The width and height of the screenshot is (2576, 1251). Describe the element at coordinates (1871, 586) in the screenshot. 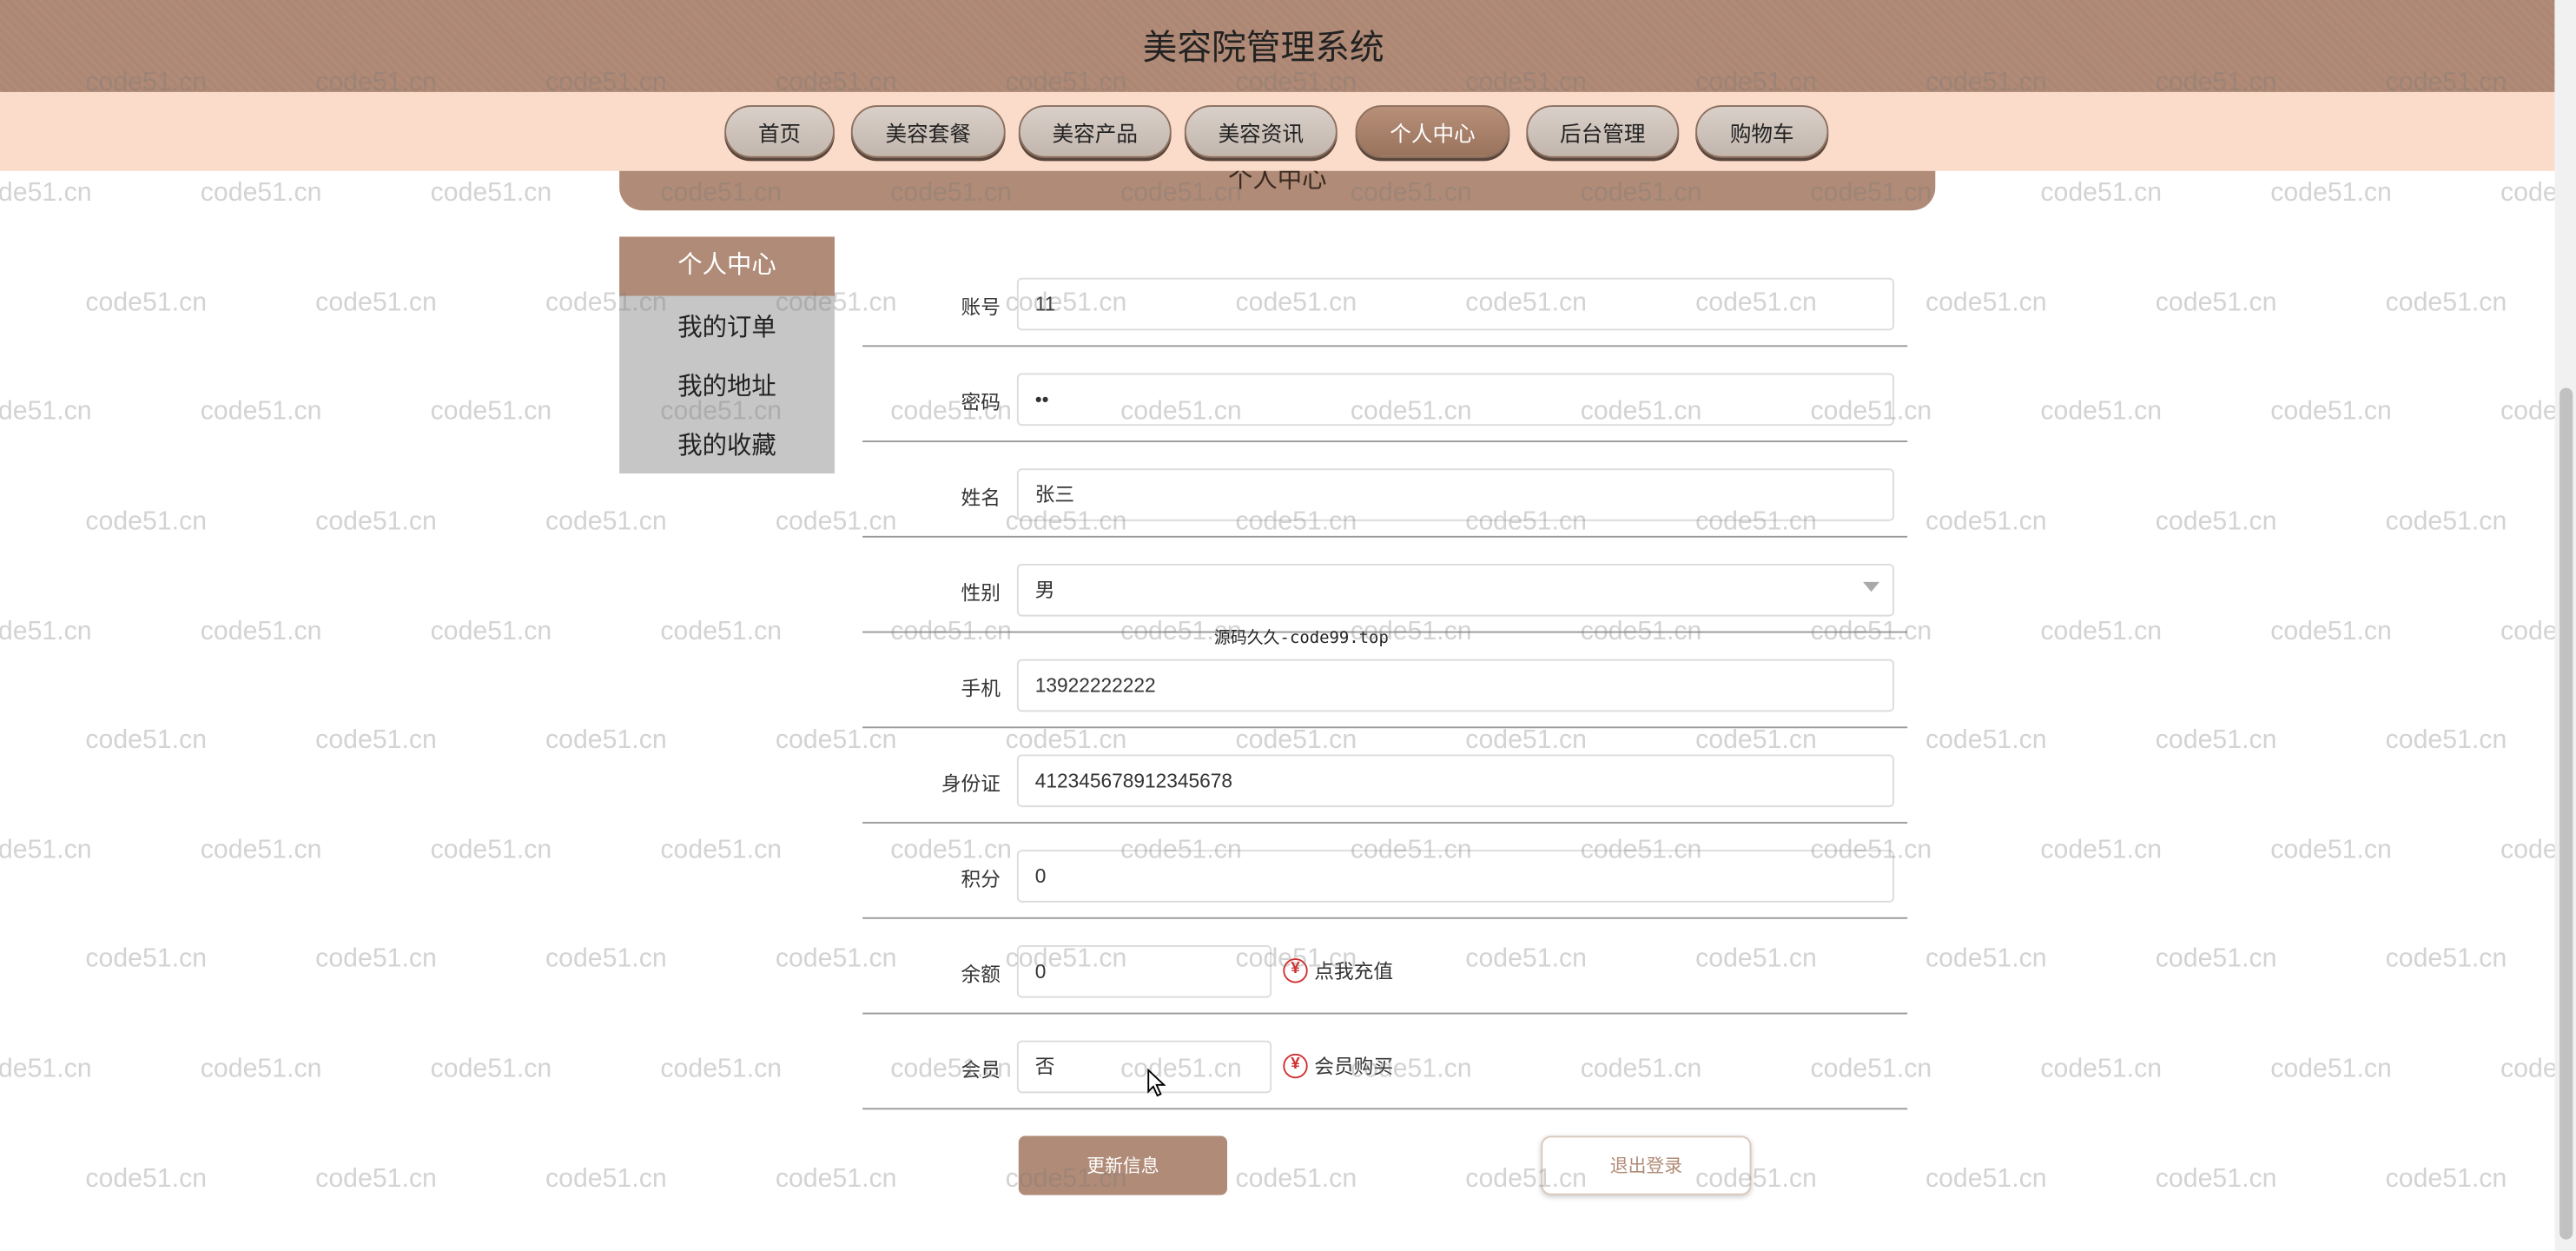

I see `chevron-down-icon` at that location.